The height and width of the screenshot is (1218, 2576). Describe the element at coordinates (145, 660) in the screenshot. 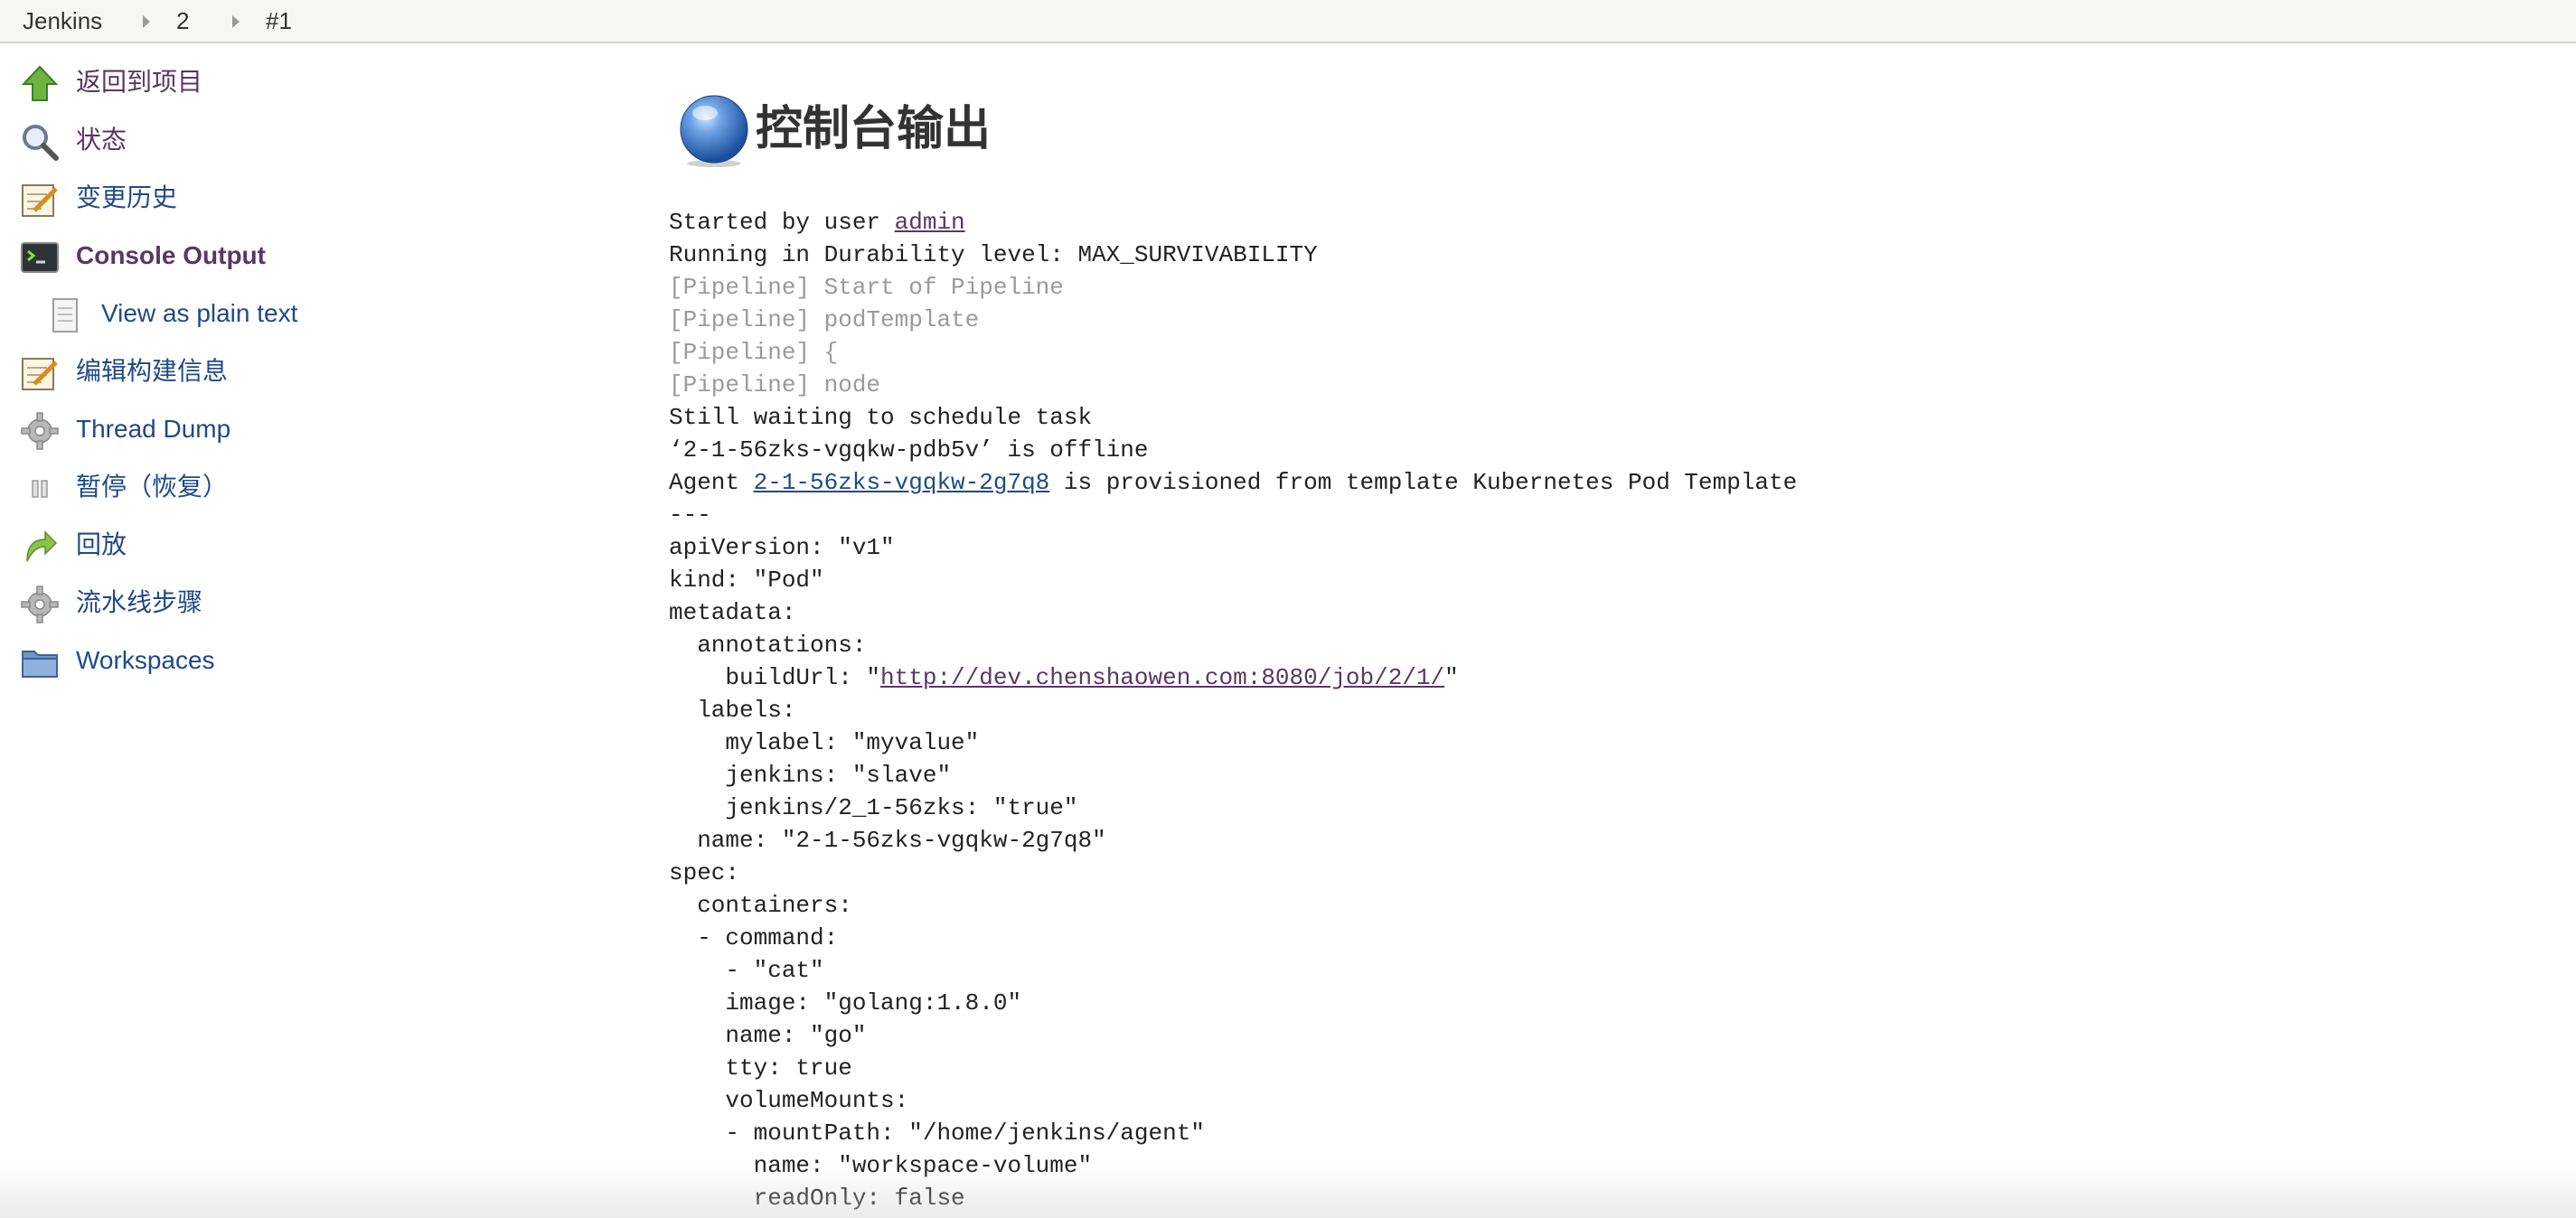

I see `sidebar-item-label: Workspaces` at that location.